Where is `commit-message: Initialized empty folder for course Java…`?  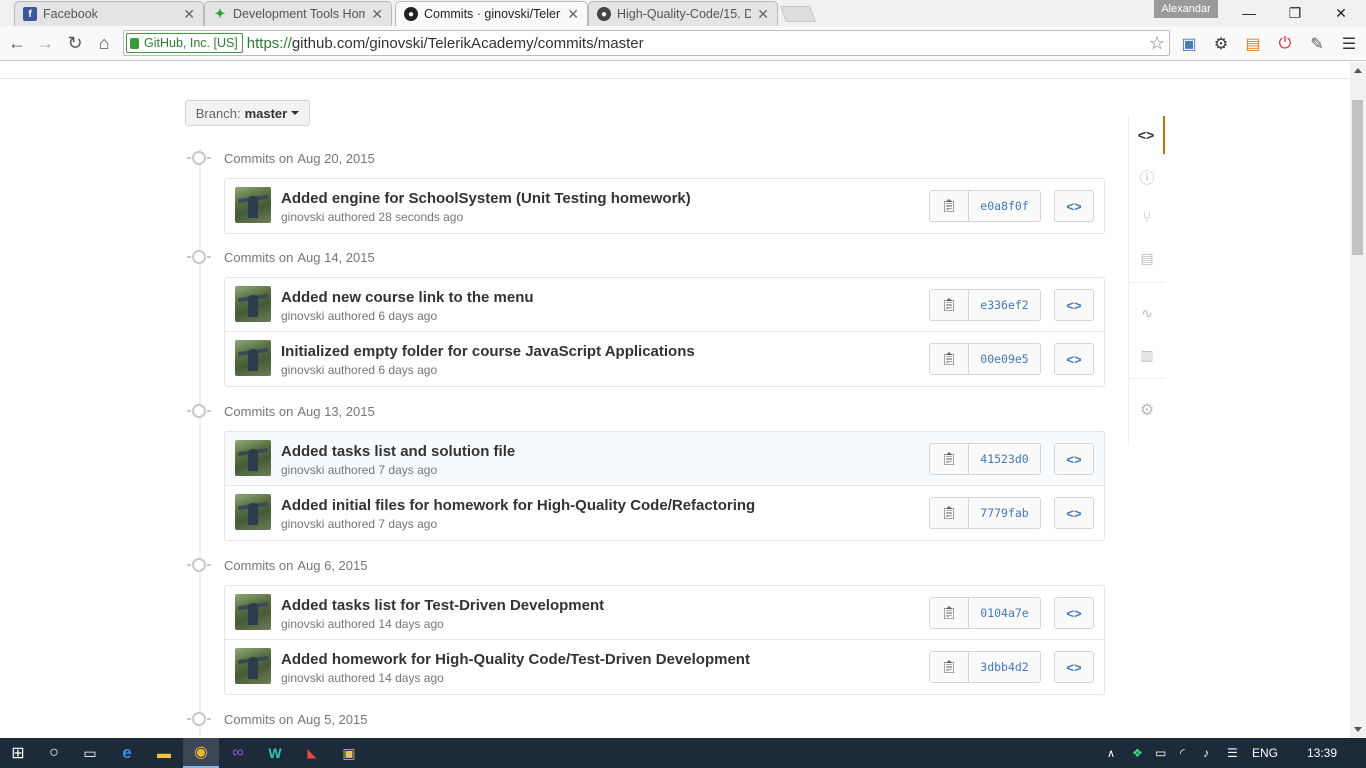 commit-message: Initialized empty folder for course Java… is located at coordinates (488, 351).